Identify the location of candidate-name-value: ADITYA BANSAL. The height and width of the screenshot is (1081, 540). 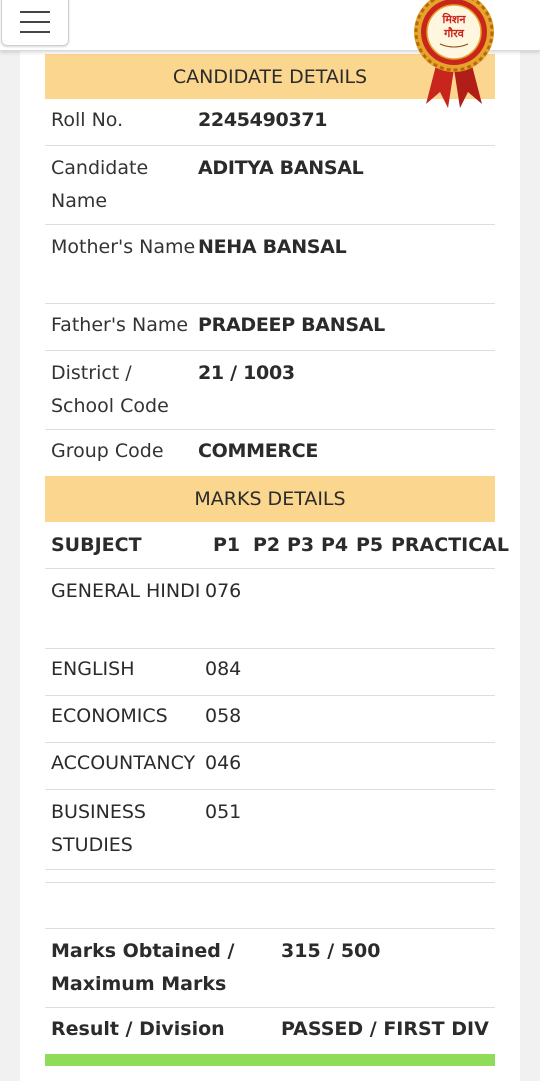
(281, 168).